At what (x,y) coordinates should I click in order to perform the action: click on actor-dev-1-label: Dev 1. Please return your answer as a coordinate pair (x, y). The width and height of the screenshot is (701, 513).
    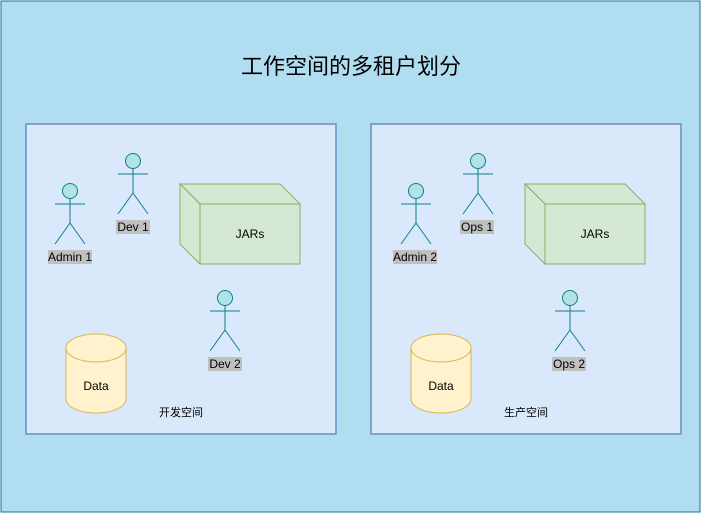
    Looking at the image, I should click on (133, 227).